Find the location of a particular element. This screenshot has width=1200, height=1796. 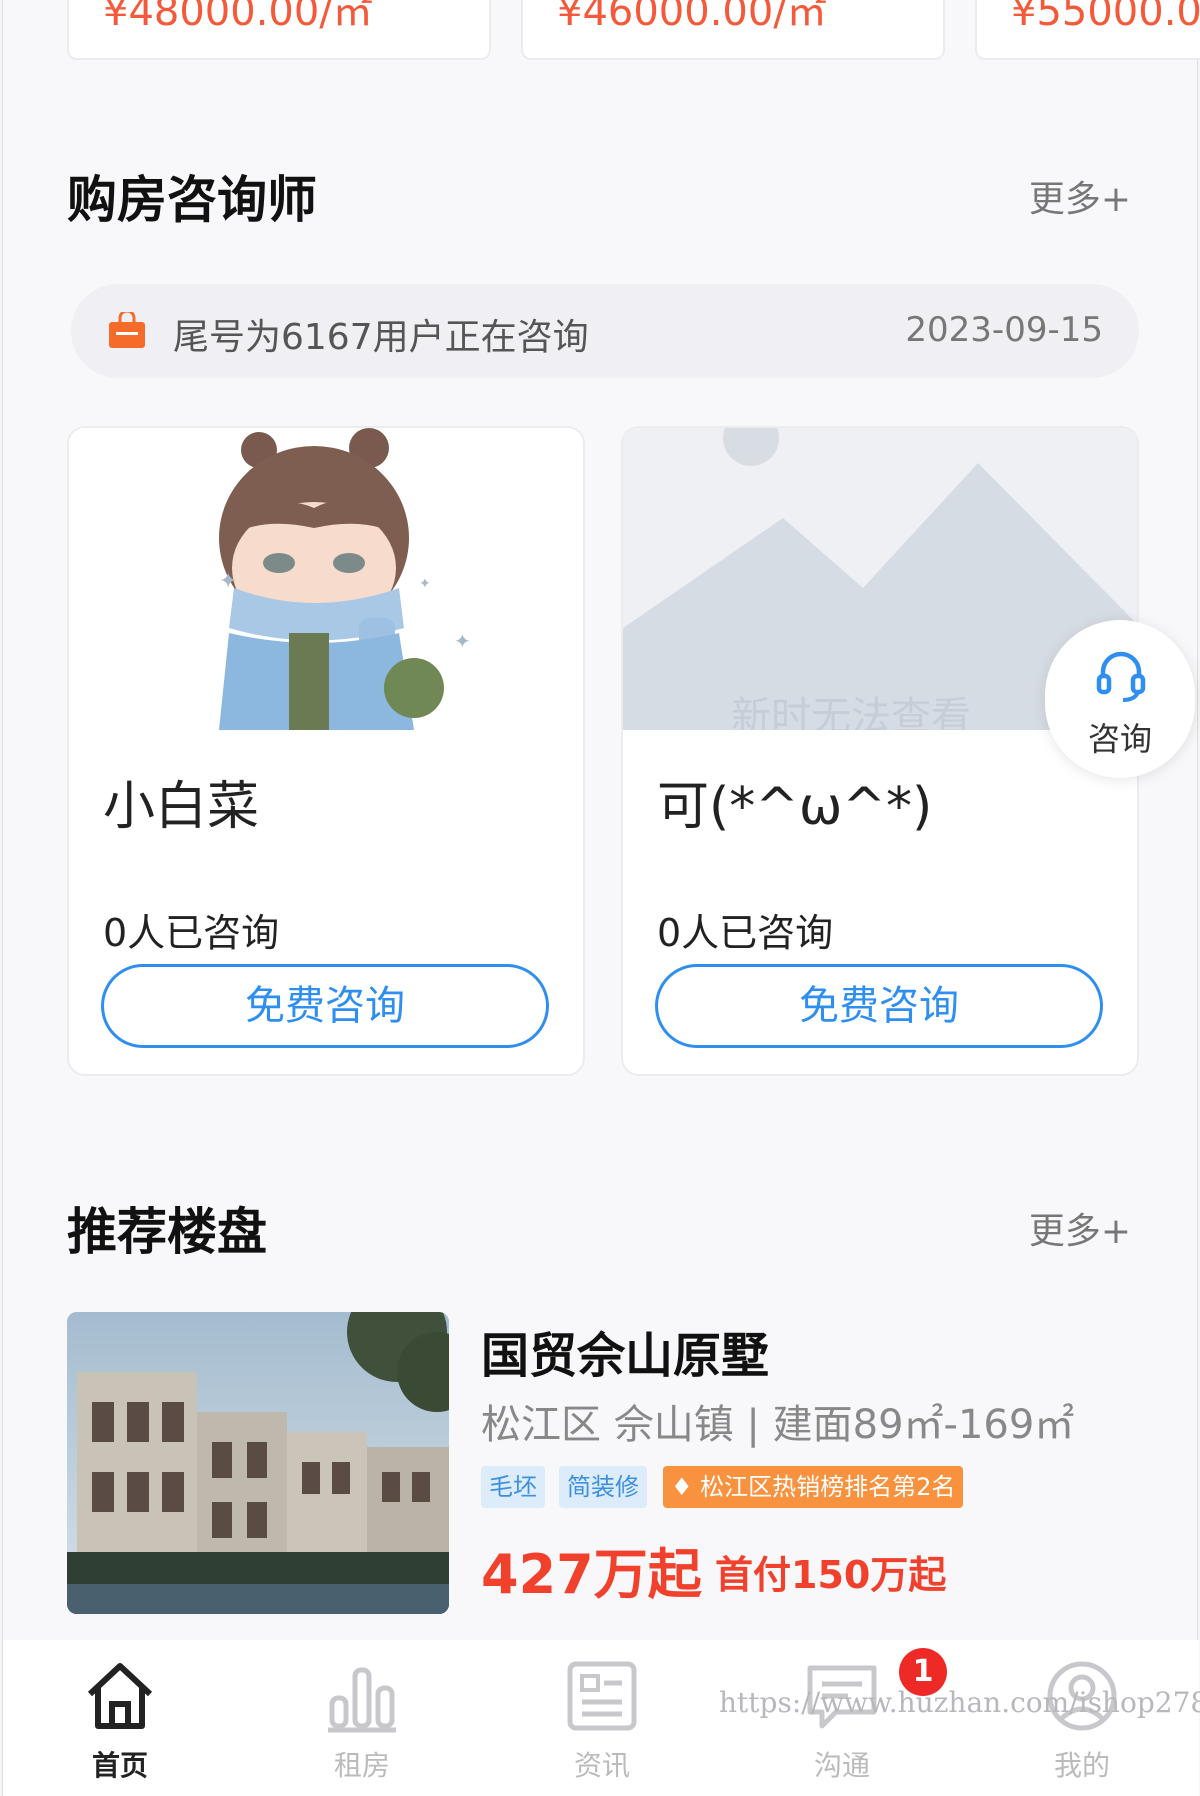

price-card: ¥48000.00/㎡ is located at coordinates (279, 30).